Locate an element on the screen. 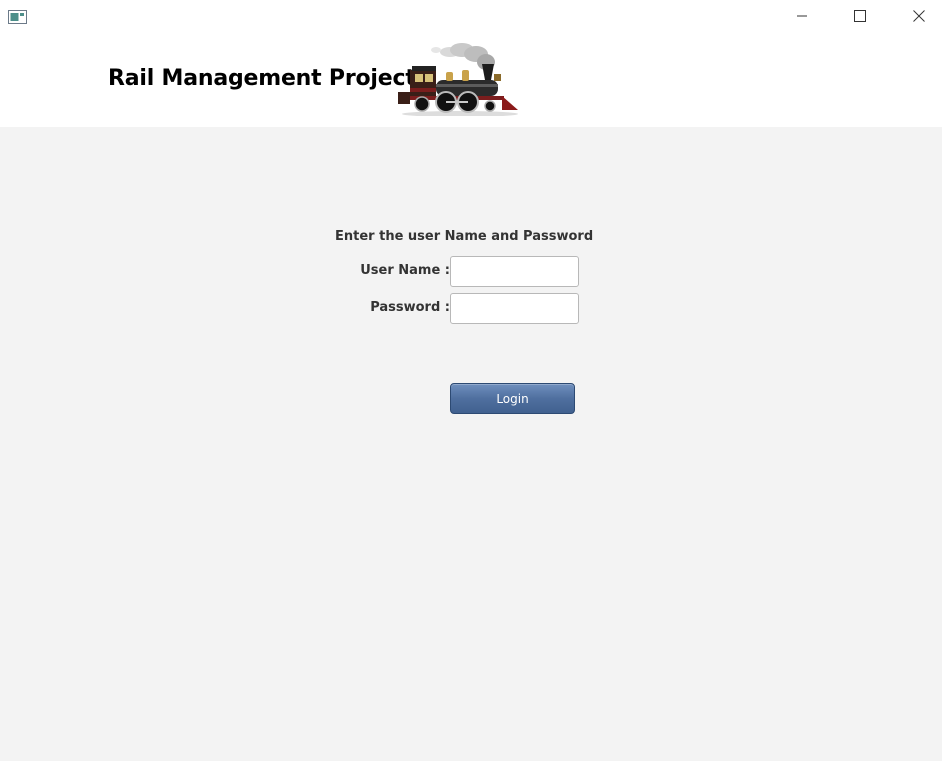 The width and height of the screenshot is (942, 761). login-button: Login is located at coordinates (512, 398).